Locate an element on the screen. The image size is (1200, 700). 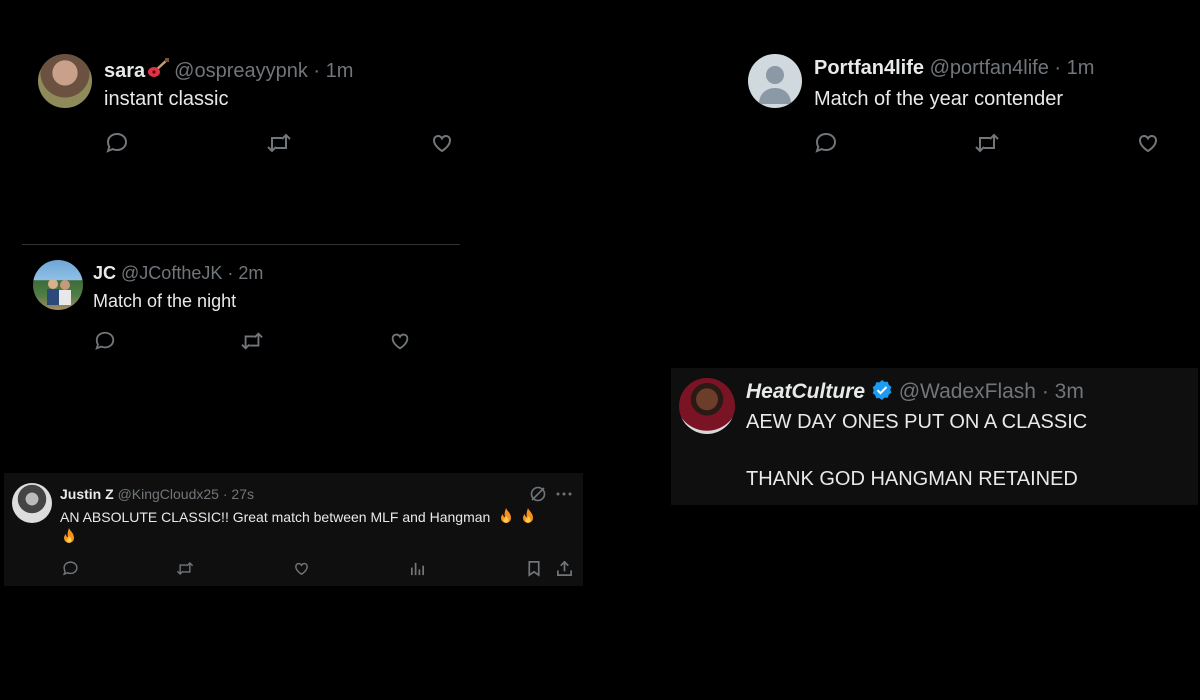
more-icon is located at coordinates (564, 494).